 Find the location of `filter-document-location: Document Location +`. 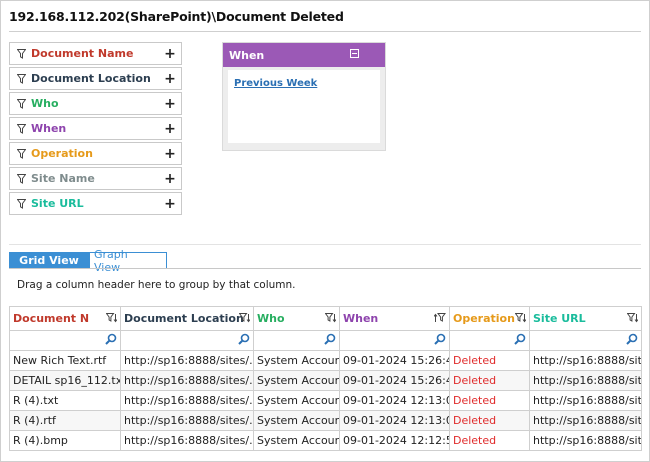

filter-document-location: Document Location + is located at coordinates (95, 78).